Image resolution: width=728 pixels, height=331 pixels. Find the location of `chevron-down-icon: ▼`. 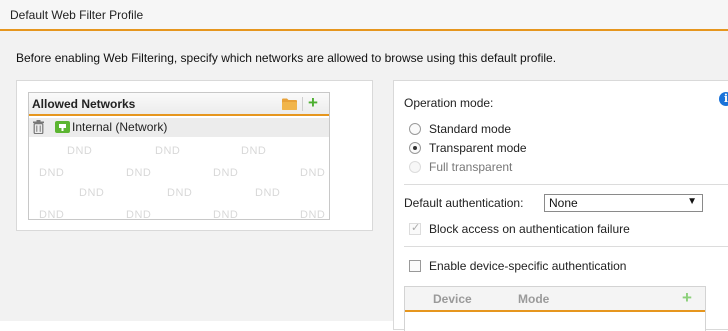

chevron-down-icon: ▼ is located at coordinates (692, 201).